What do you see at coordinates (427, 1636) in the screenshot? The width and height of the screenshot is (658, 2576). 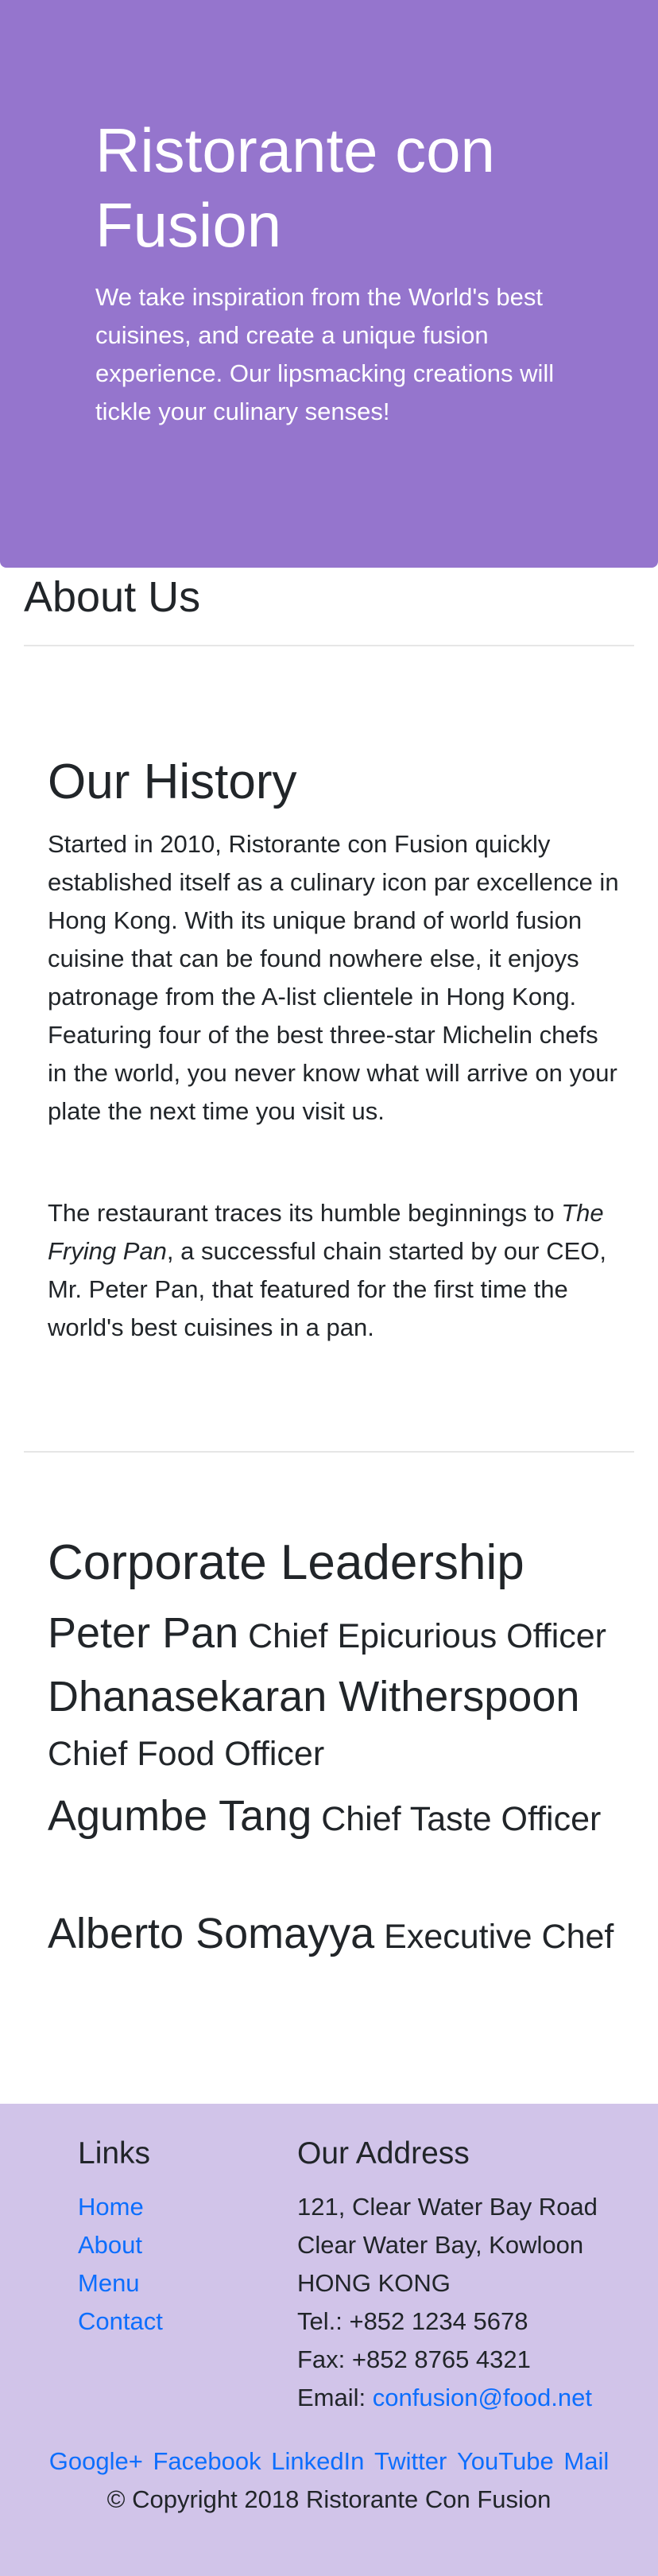 I see `leader-designation: Chief Epicurious Officer` at bounding box center [427, 1636].